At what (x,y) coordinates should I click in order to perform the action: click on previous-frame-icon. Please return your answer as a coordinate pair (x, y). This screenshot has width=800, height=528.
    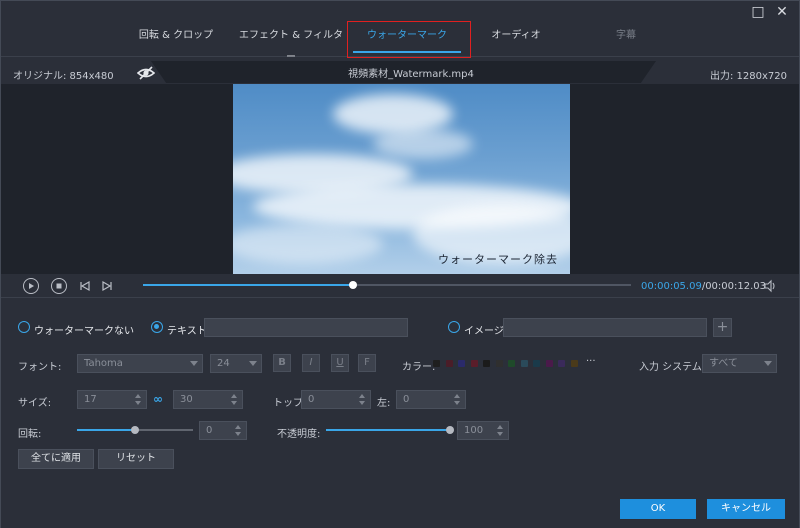
    Looking at the image, I should click on (85, 286).